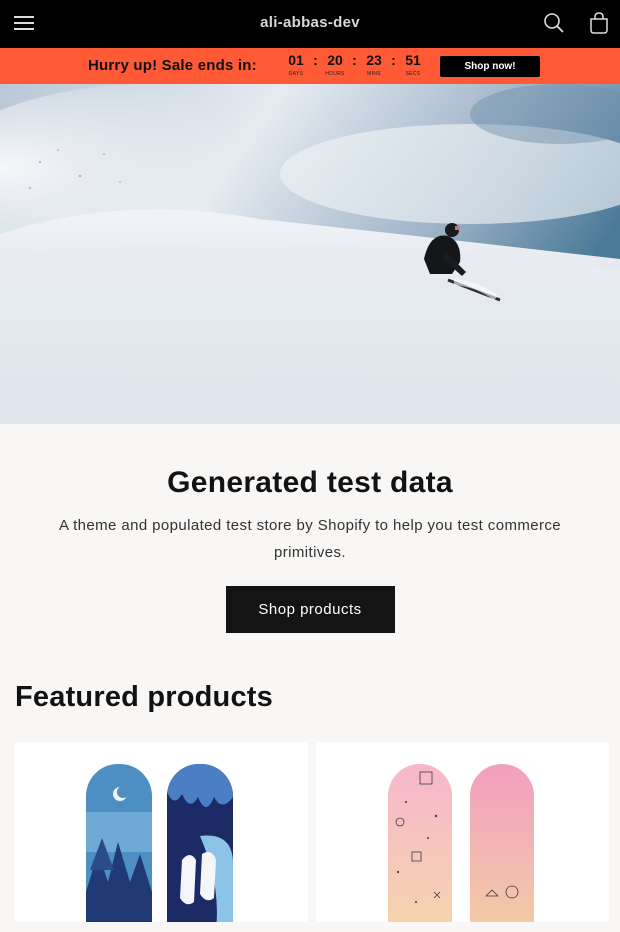 The width and height of the screenshot is (620, 932). What do you see at coordinates (335, 60) in the screenshot?
I see `countdown-hours-value: 20` at bounding box center [335, 60].